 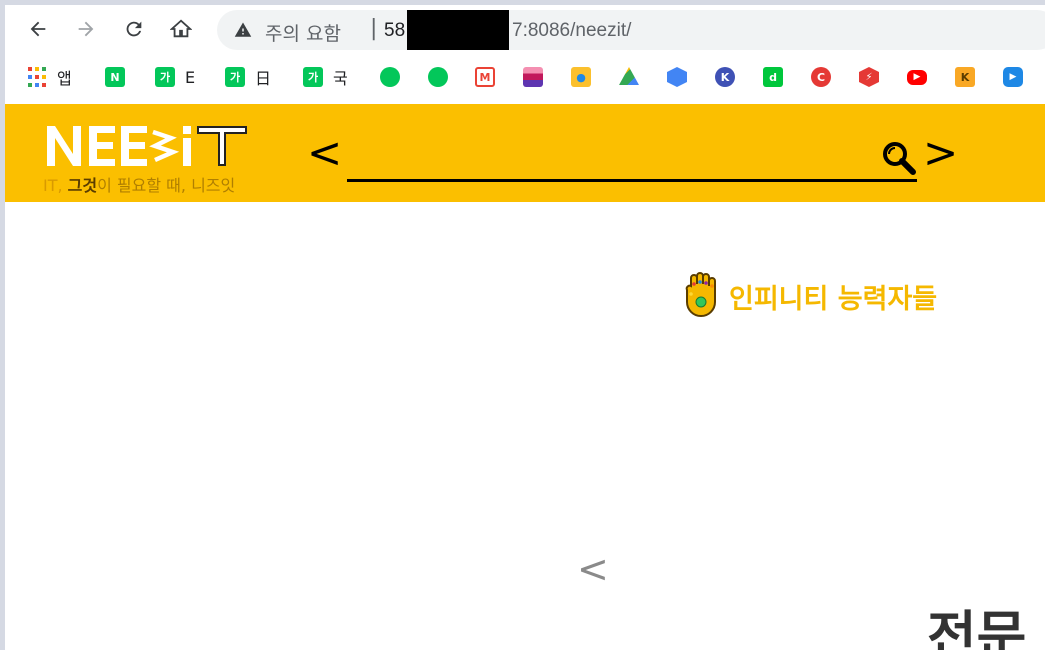 What do you see at coordinates (833, 299) in the screenshot?
I see `section-title: 인피니티 능력자들` at bounding box center [833, 299].